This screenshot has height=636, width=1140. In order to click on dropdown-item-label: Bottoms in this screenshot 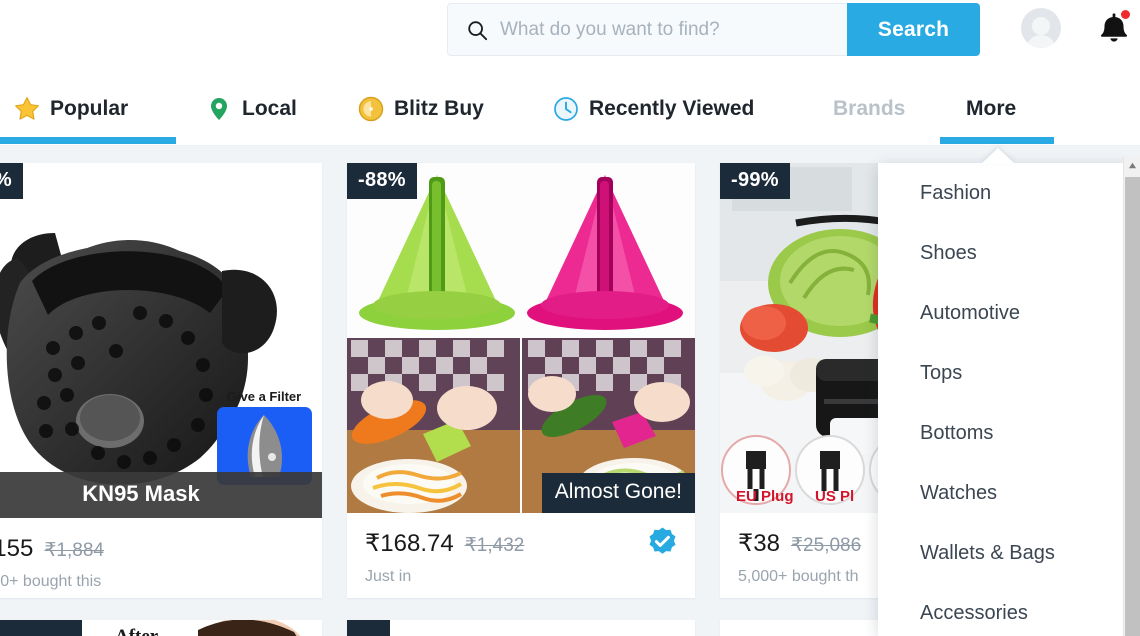, I will do `click(957, 432)`.